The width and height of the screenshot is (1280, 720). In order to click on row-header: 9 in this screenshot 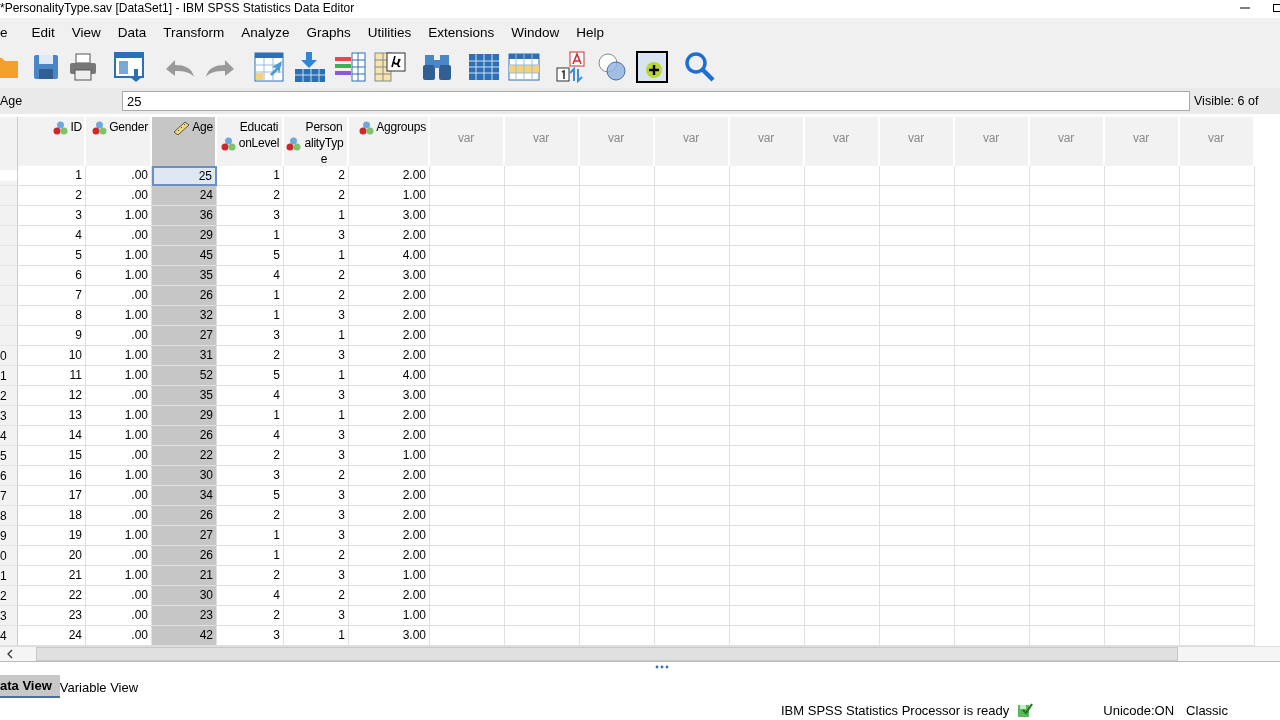, I will do `click(9, 536)`.